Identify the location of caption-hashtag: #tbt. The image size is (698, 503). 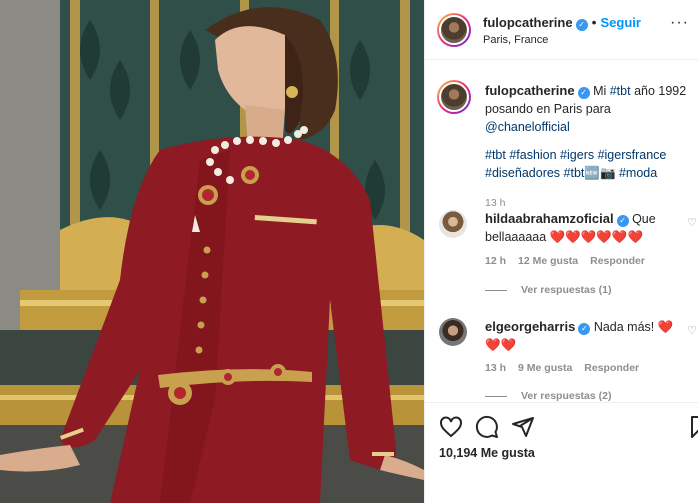
(620, 91).